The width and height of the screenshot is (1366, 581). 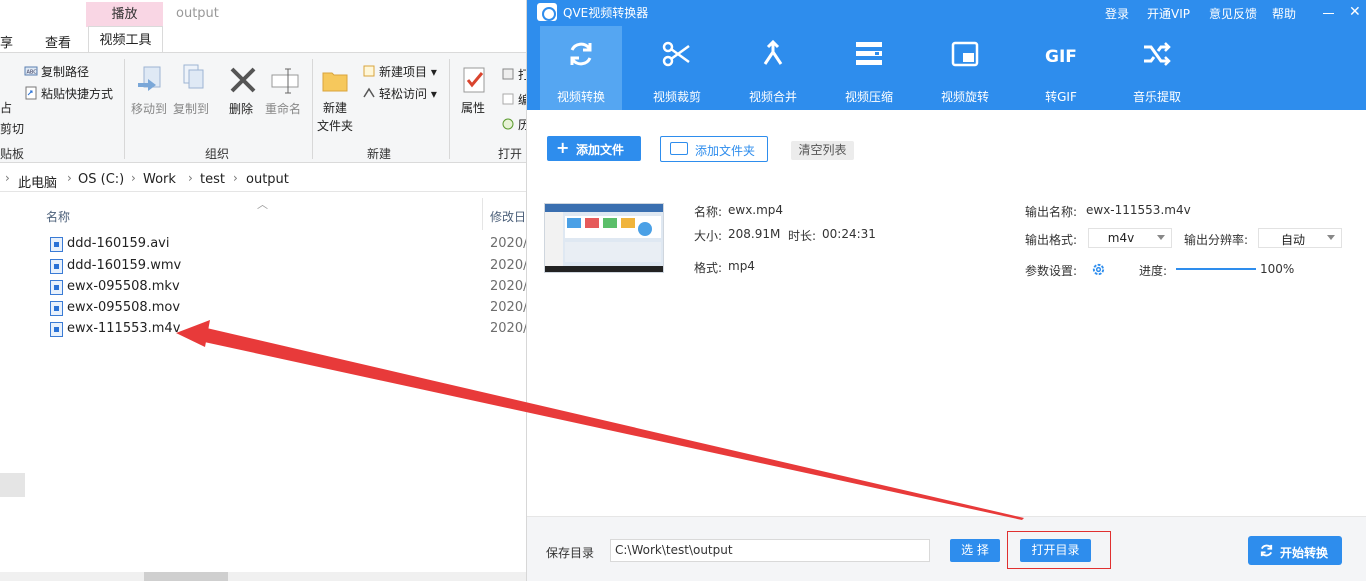 What do you see at coordinates (335, 107) in the screenshot?
I see `new-folder-label-line1: 新建` at bounding box center [335, 107].